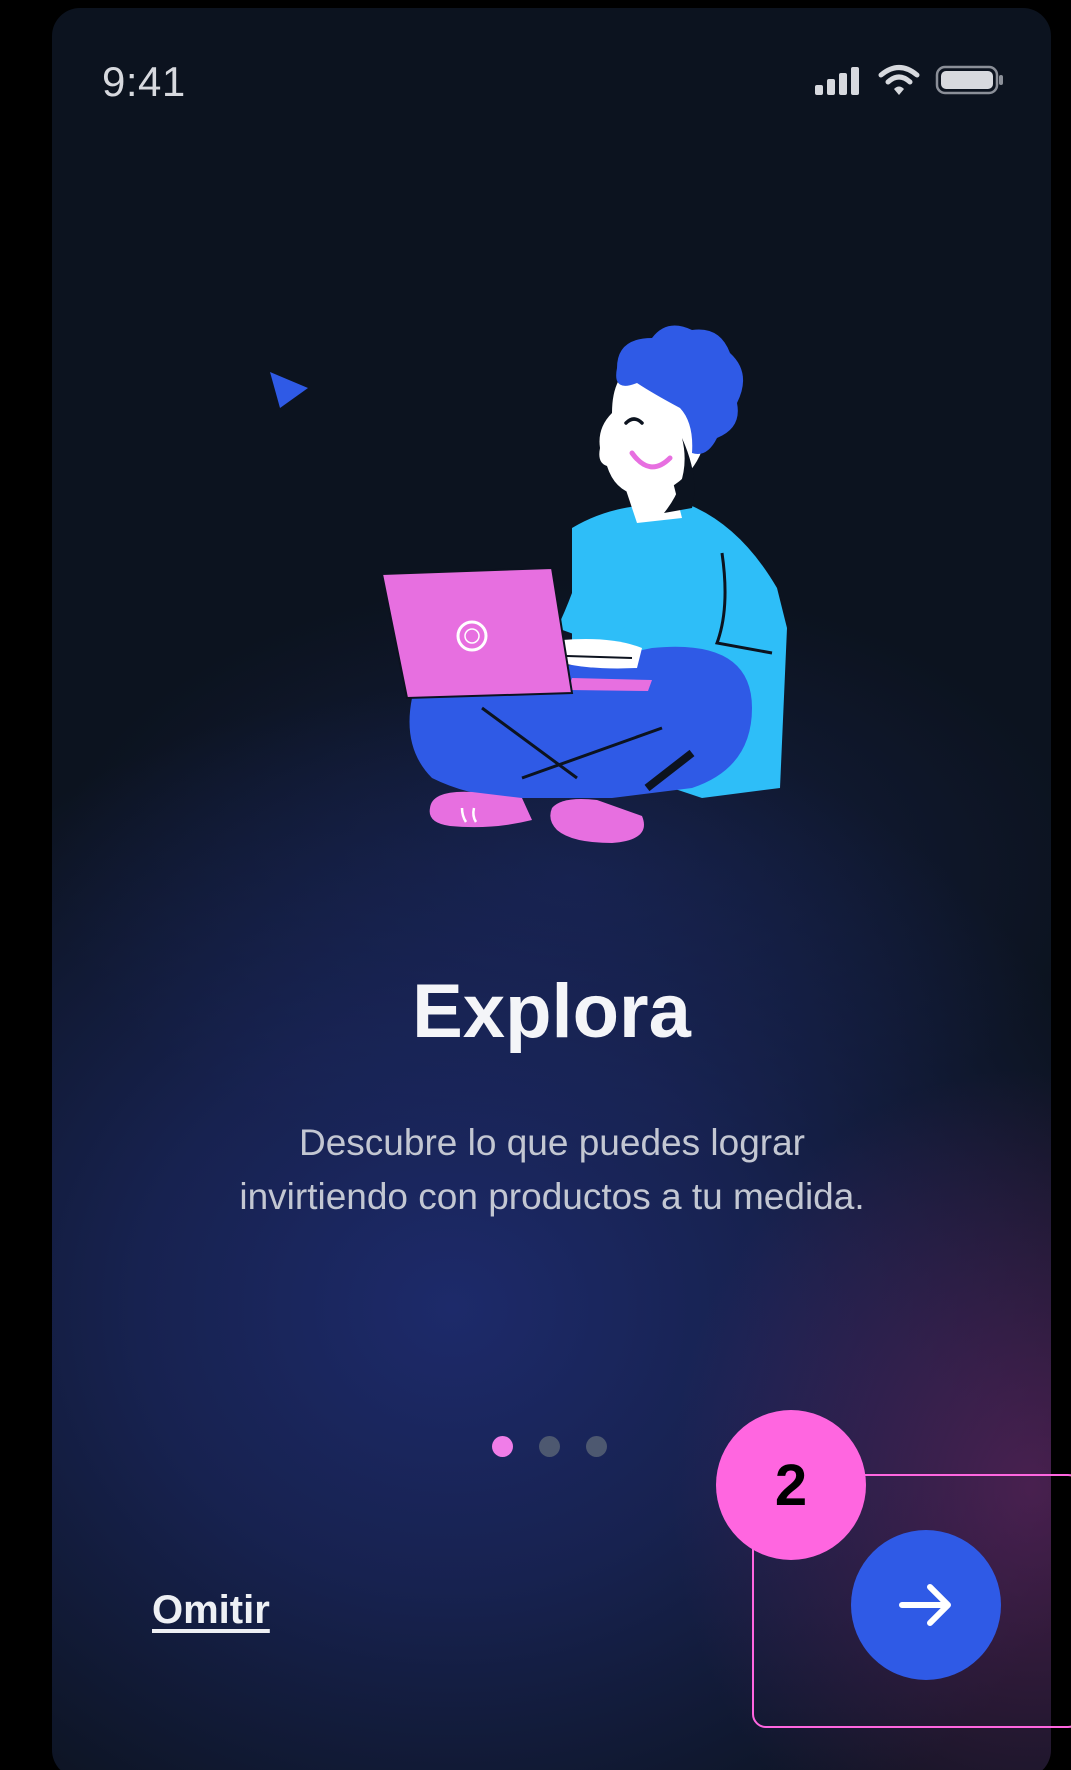 Image resolution: width=1071 pixels, height=1770 pixels. I want to click on page-title: Explora, so click(551, 1011).